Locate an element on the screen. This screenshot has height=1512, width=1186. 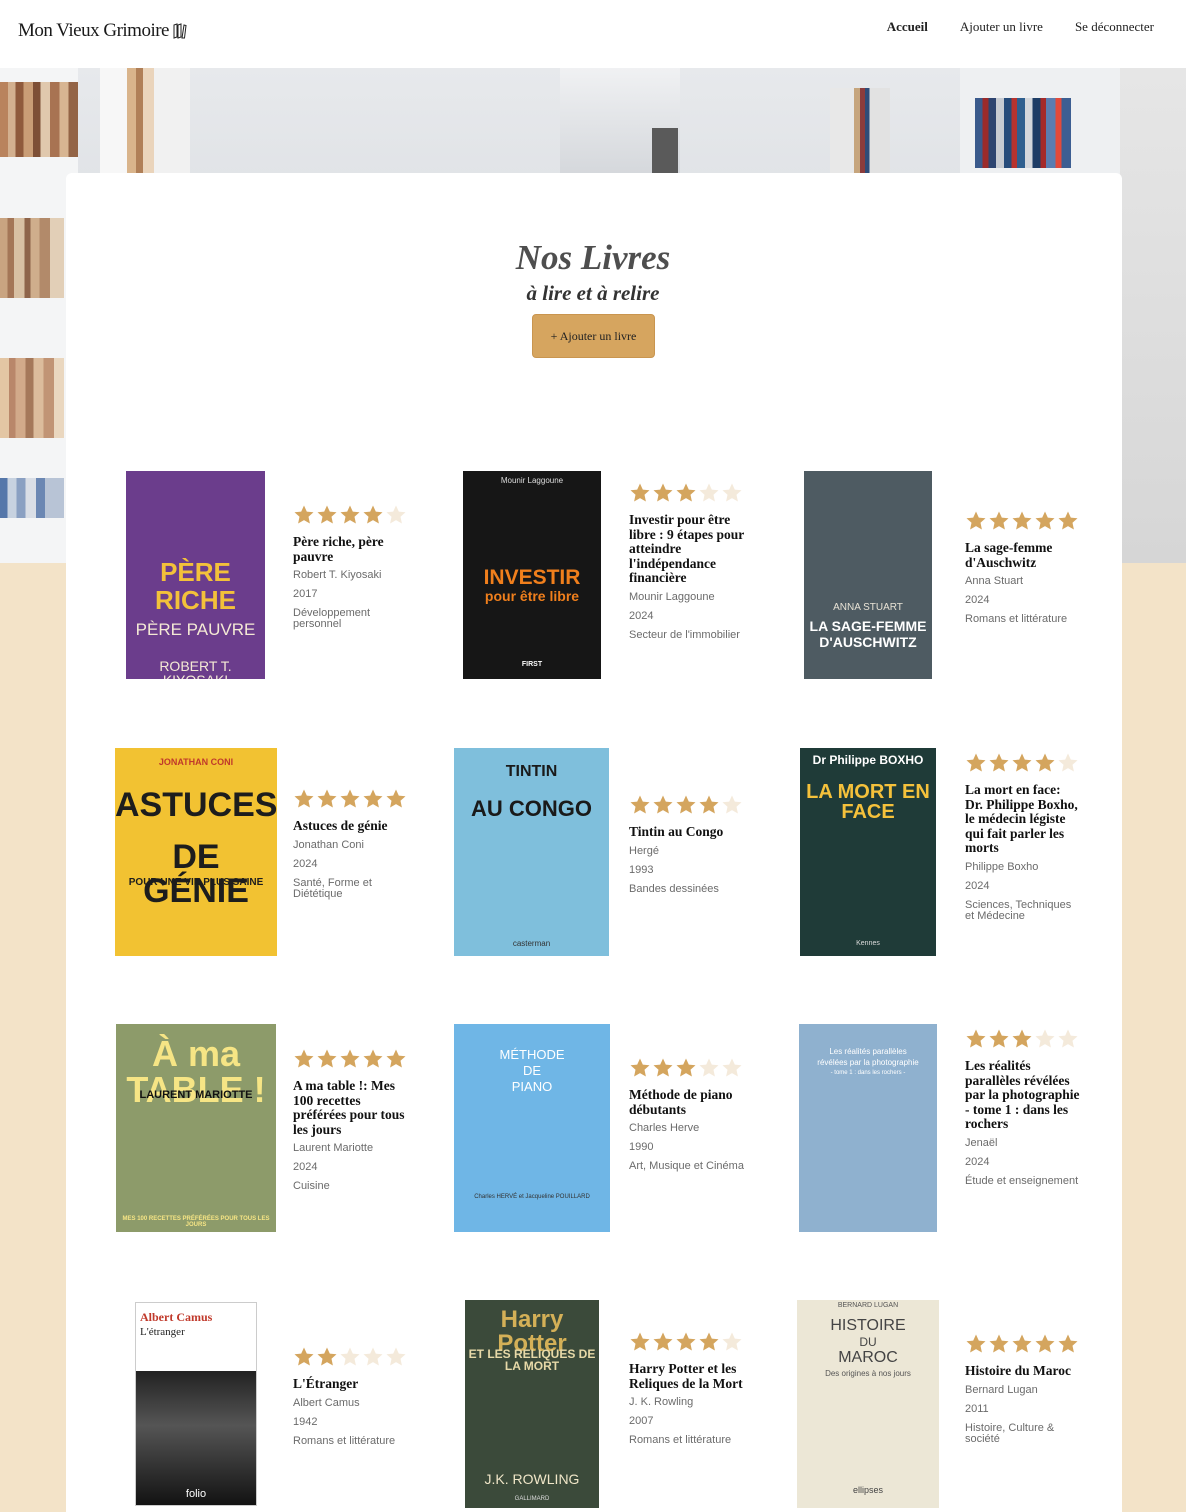
book-title: Harry Potter et les Reliques de la Mort is located at coordinates (686, 1376).